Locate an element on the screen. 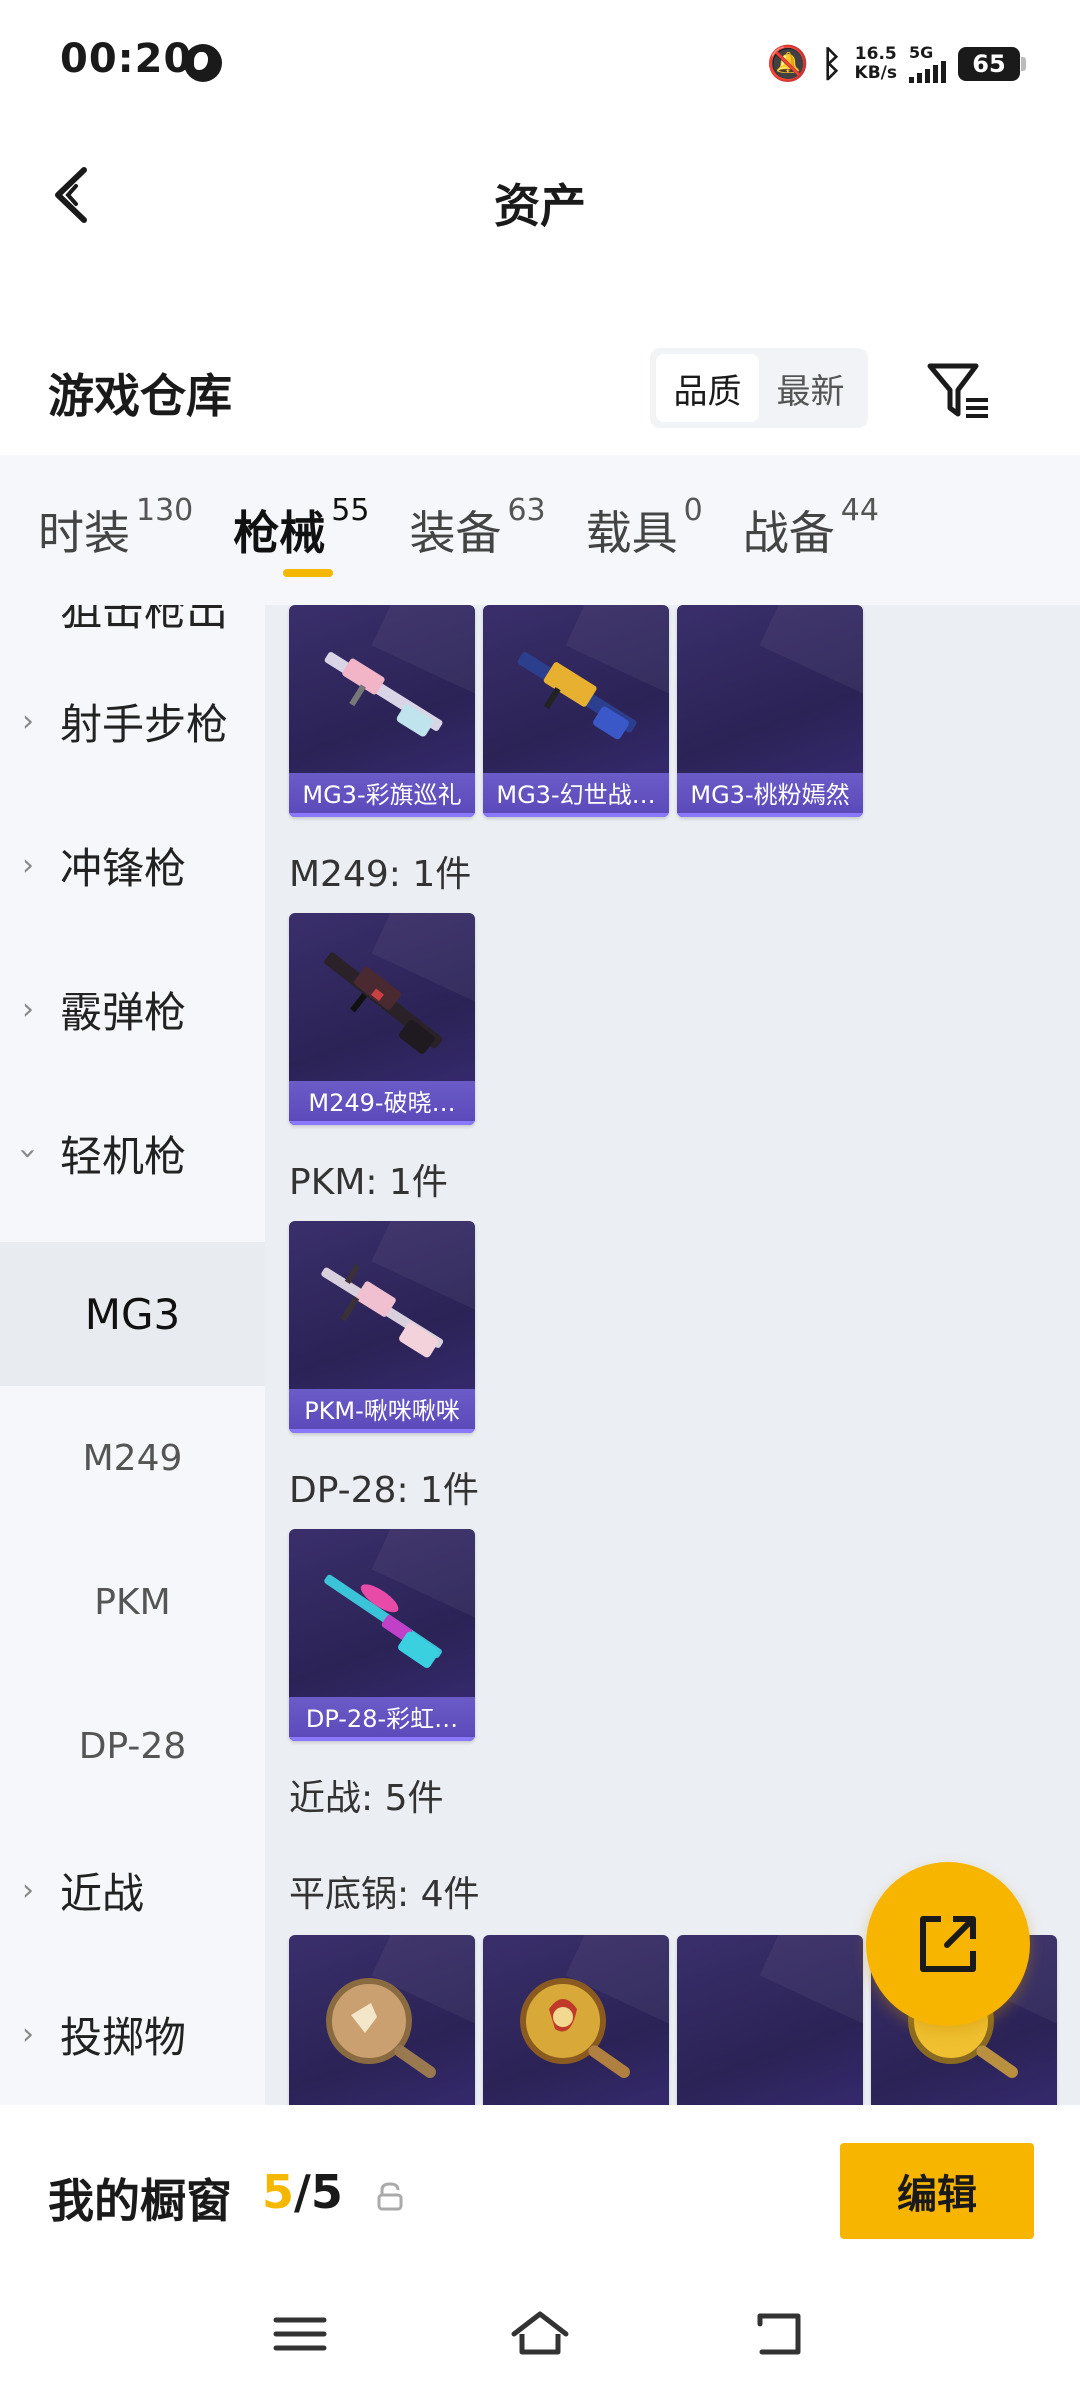  showcase-label: 我的橱窗 is located at coordinates (140, 2201).